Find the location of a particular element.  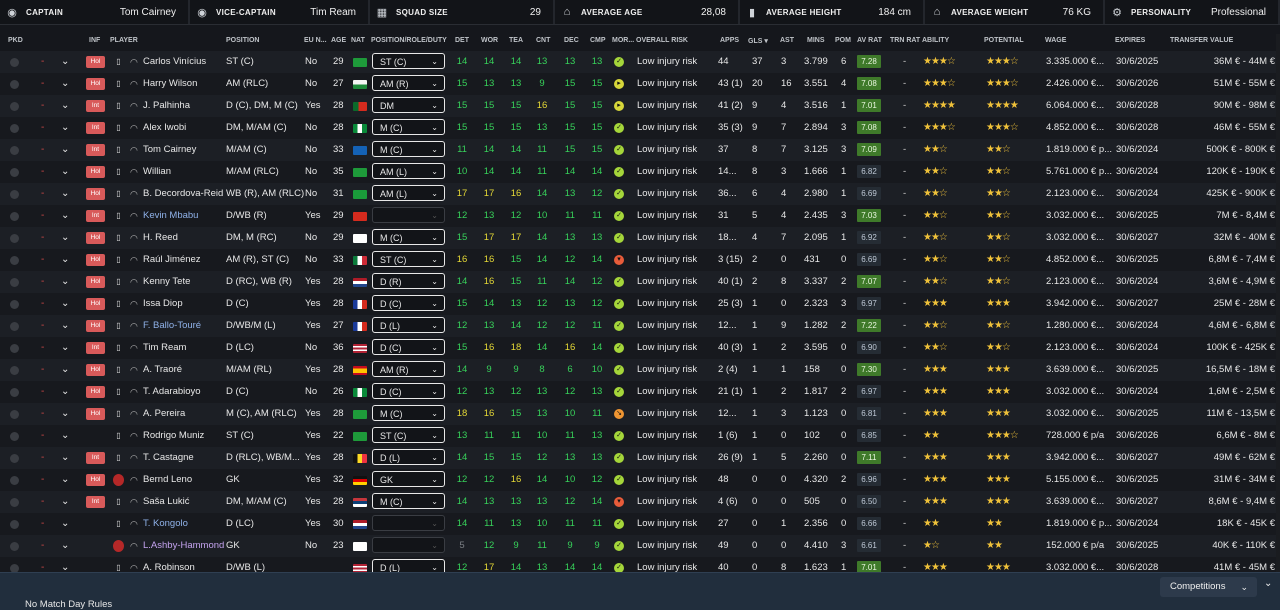

player-name: Tom Cairney is located at coordinates (169, 150).